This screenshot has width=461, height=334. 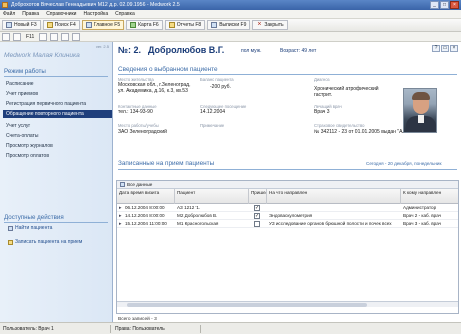 What do you see at coordinates (146, 196) in the screenshot?
I see `col-datetime: Дата время визита` at bounding box center [146, 196].